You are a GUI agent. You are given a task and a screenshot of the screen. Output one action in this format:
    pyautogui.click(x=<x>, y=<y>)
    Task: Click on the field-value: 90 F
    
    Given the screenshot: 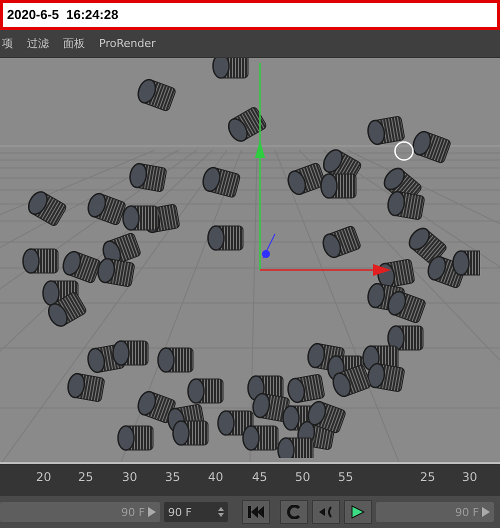 What is the action you would take?
    pyautogui.click(x=180, y=512)
    